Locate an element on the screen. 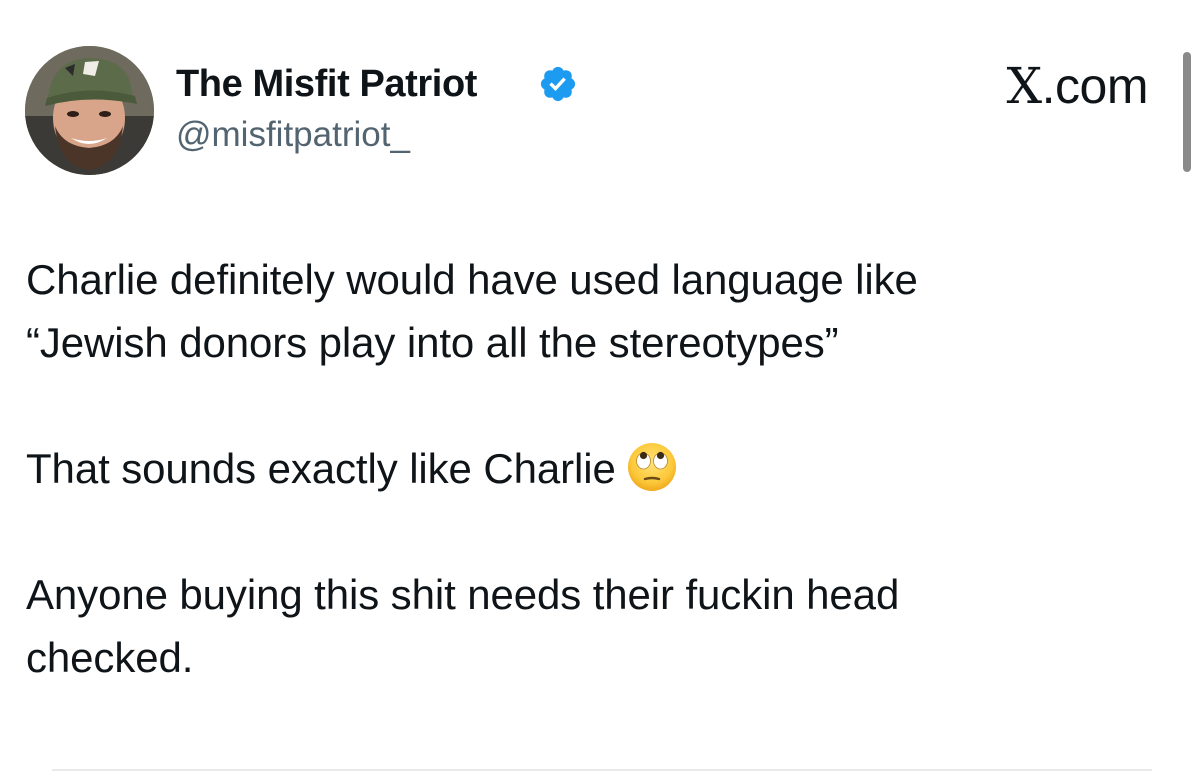 The width and height of the screenshot is (1200, 773). avatar is located at coordinates (89, 110).